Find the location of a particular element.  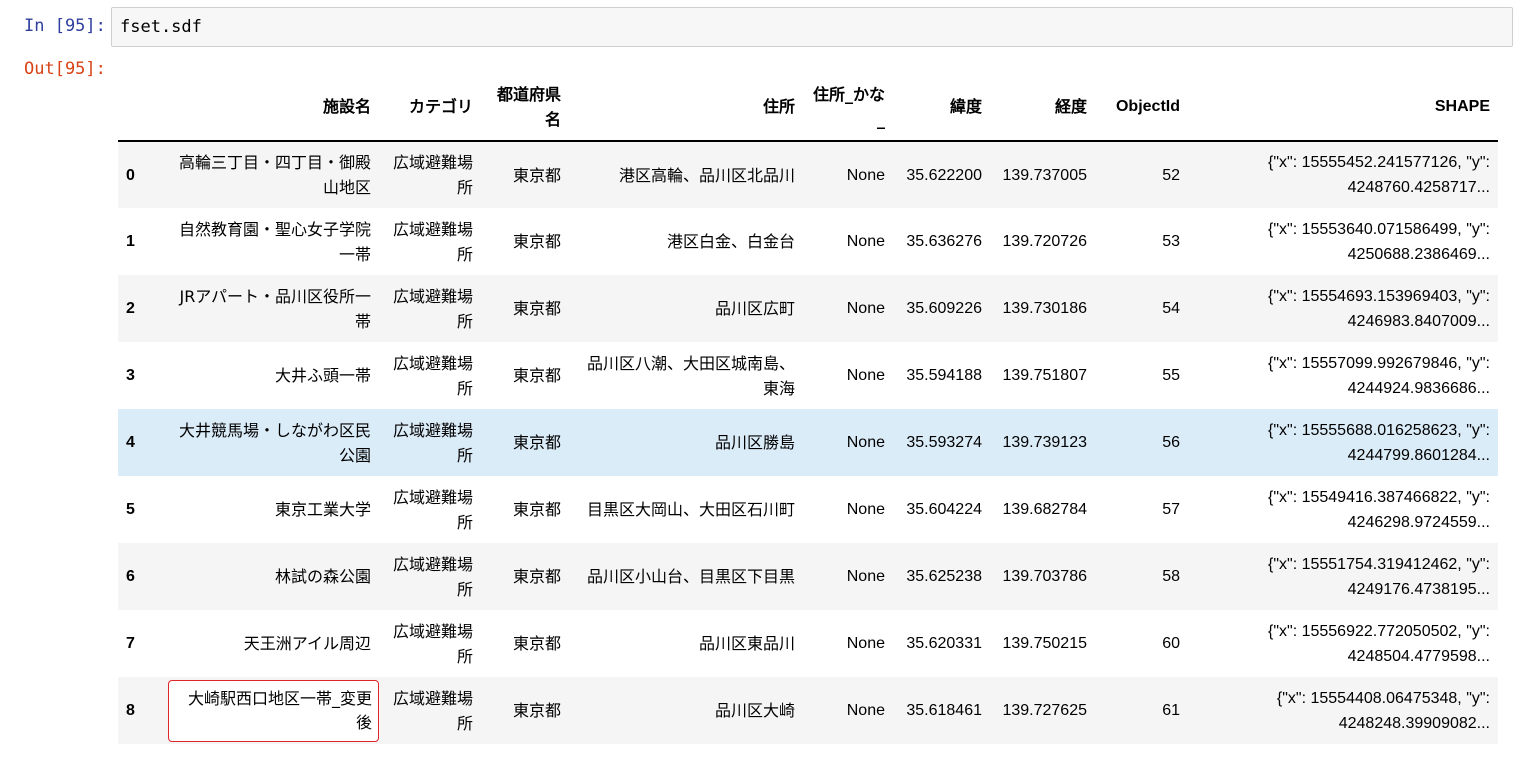

cell-longitude: 139.727625 is located at coordinates (1044, 710).